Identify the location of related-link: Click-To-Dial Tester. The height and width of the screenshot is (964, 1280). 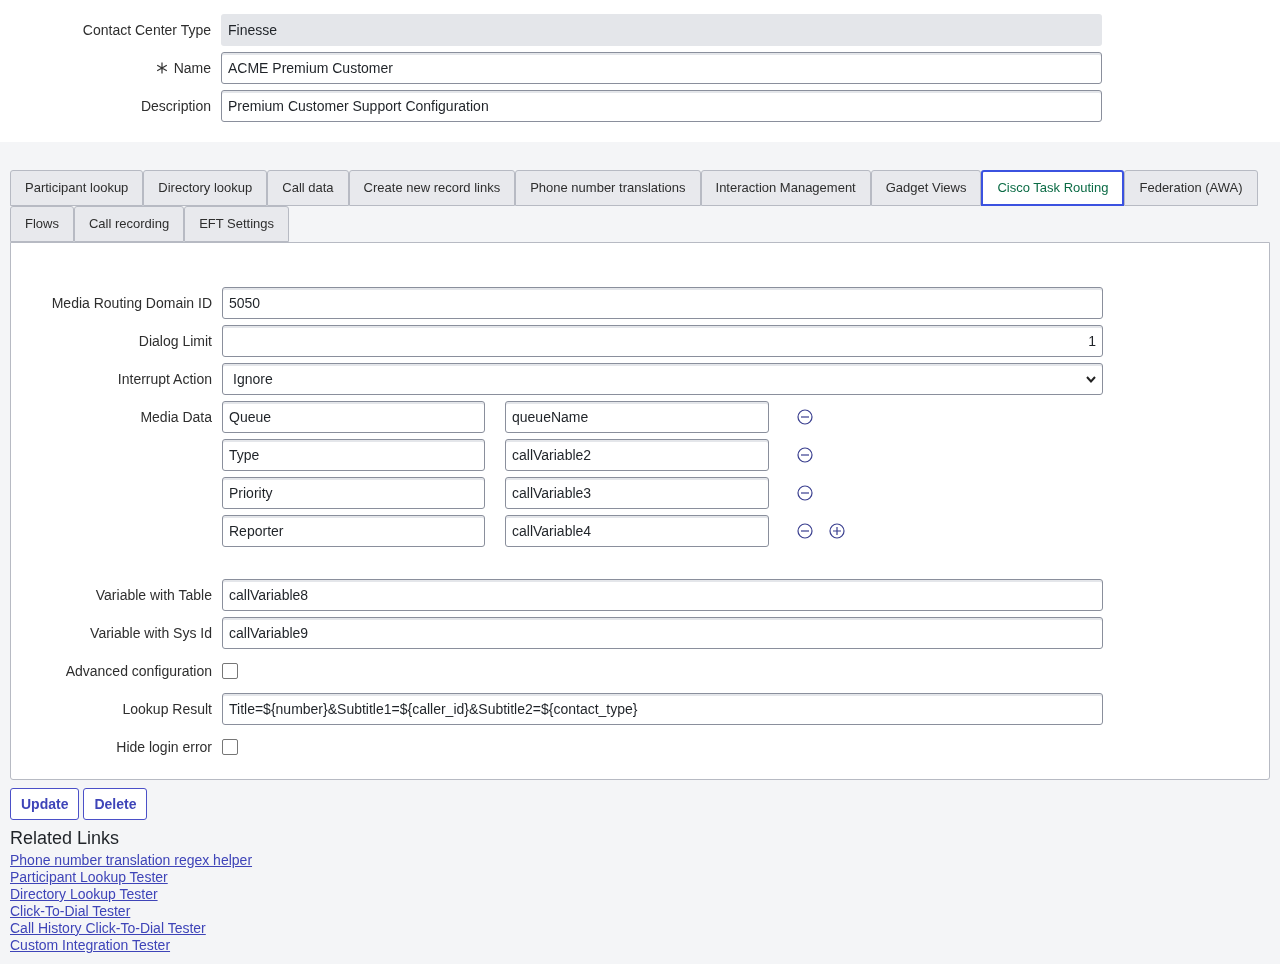
(70, 911).